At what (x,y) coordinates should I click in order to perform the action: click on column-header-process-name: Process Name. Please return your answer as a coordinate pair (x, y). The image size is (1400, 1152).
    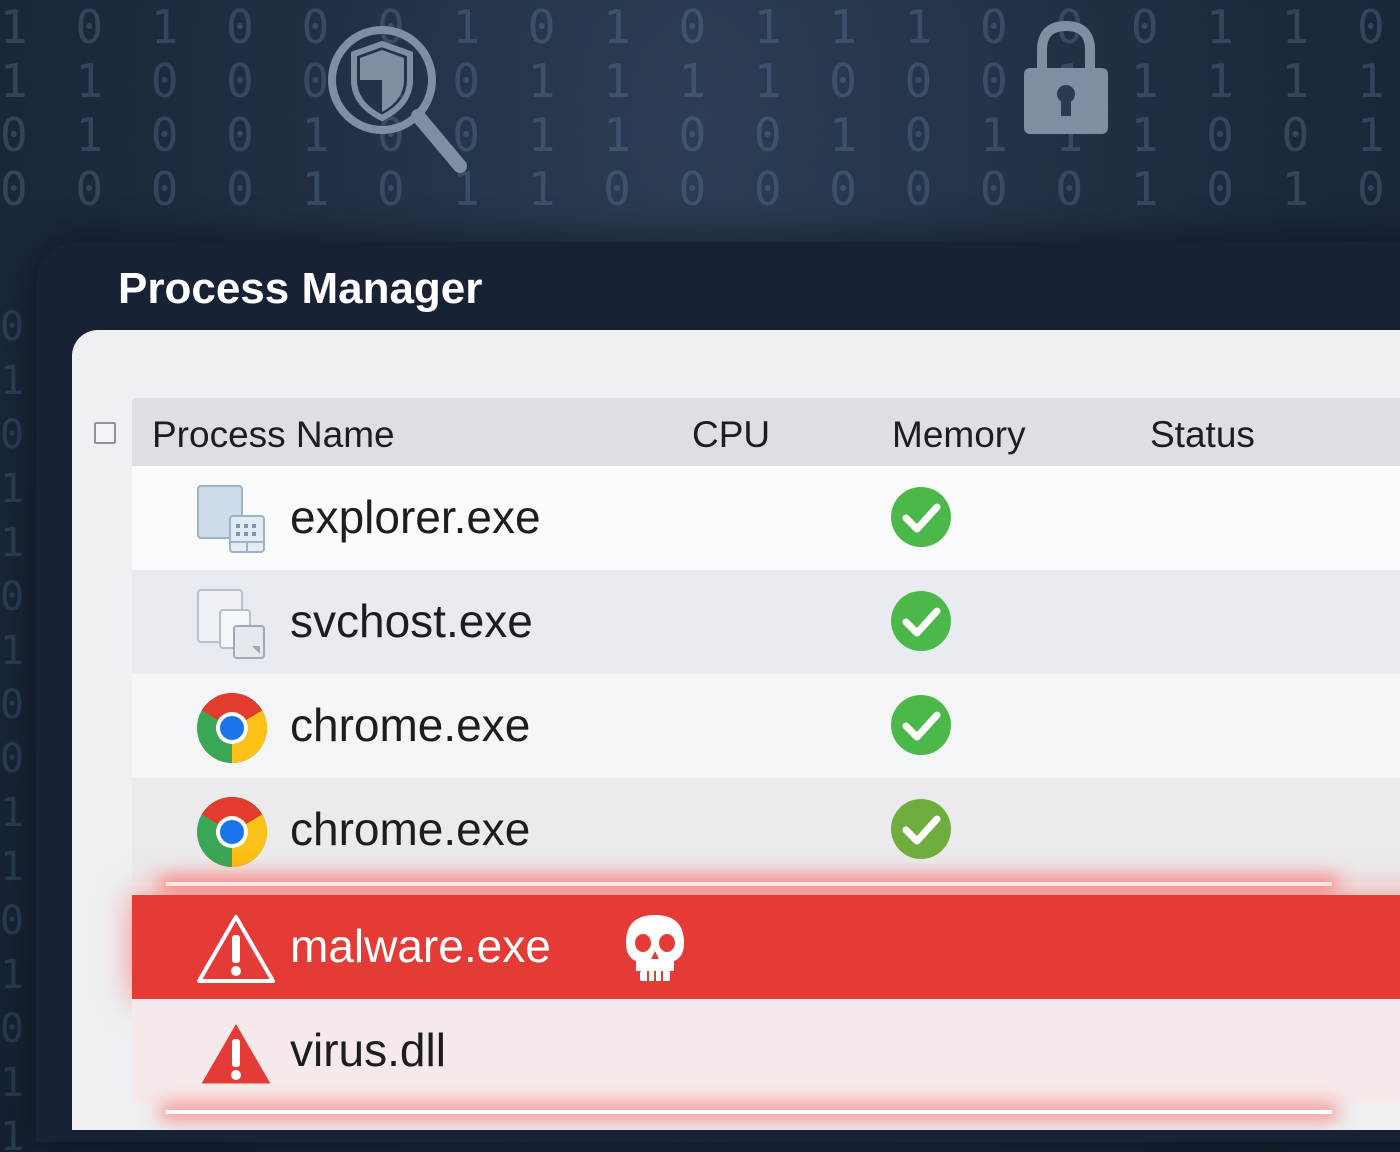
    Looking at the image, I should click on (273, 435).